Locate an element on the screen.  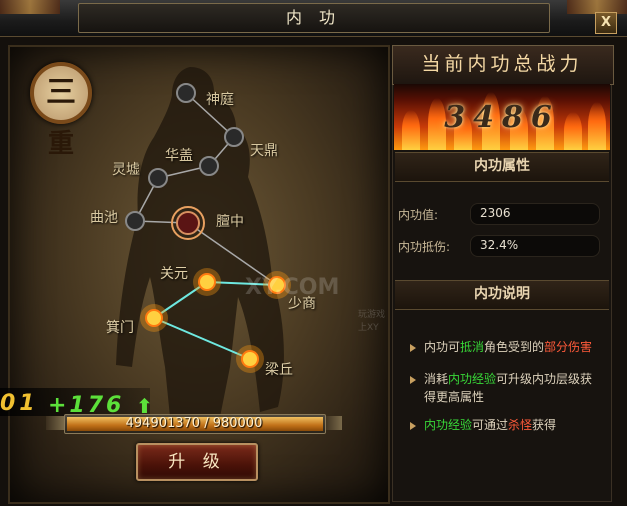
level-suffix: 重 is located at coordinates (61, 144).